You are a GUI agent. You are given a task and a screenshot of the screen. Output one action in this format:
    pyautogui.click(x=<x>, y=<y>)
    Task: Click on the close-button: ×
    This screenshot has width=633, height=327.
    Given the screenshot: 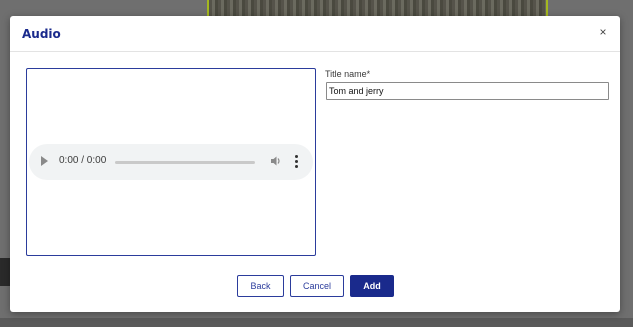 What is the action you would take?
    pyautogui.click(x=603, y=32)
    